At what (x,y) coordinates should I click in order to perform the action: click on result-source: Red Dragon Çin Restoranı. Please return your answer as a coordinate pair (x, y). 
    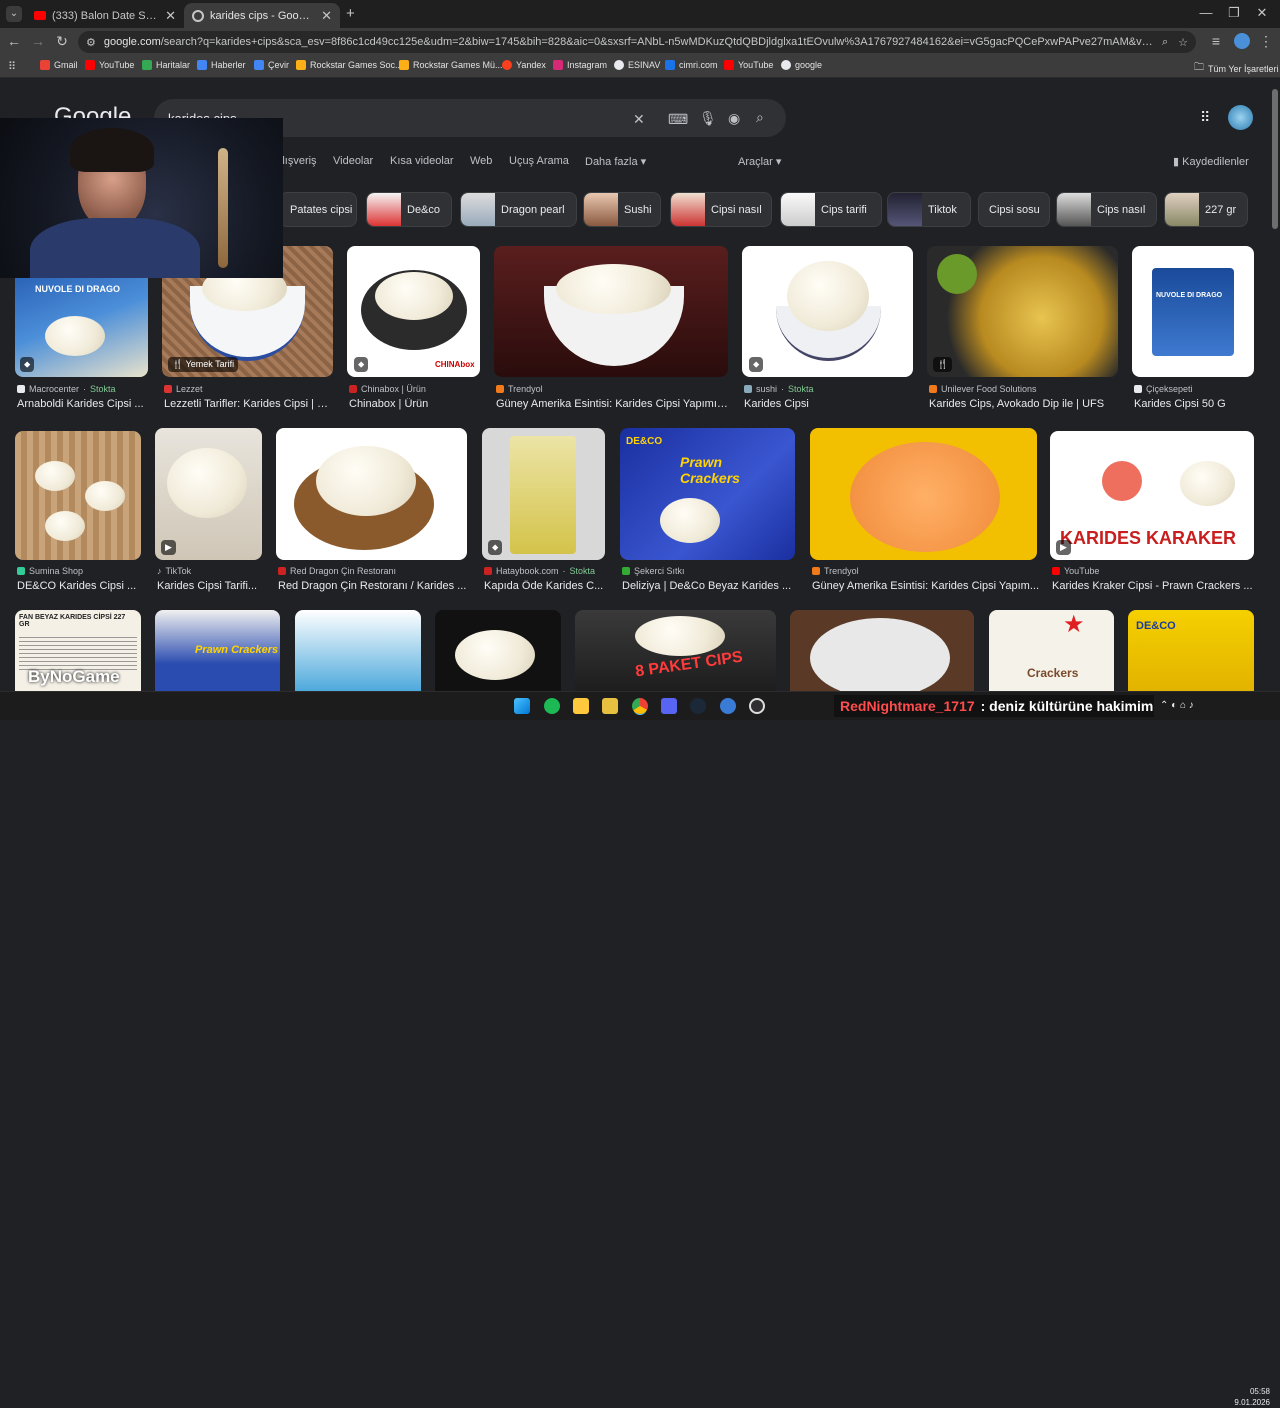
    Looking at the image, I should click on (373, 571).